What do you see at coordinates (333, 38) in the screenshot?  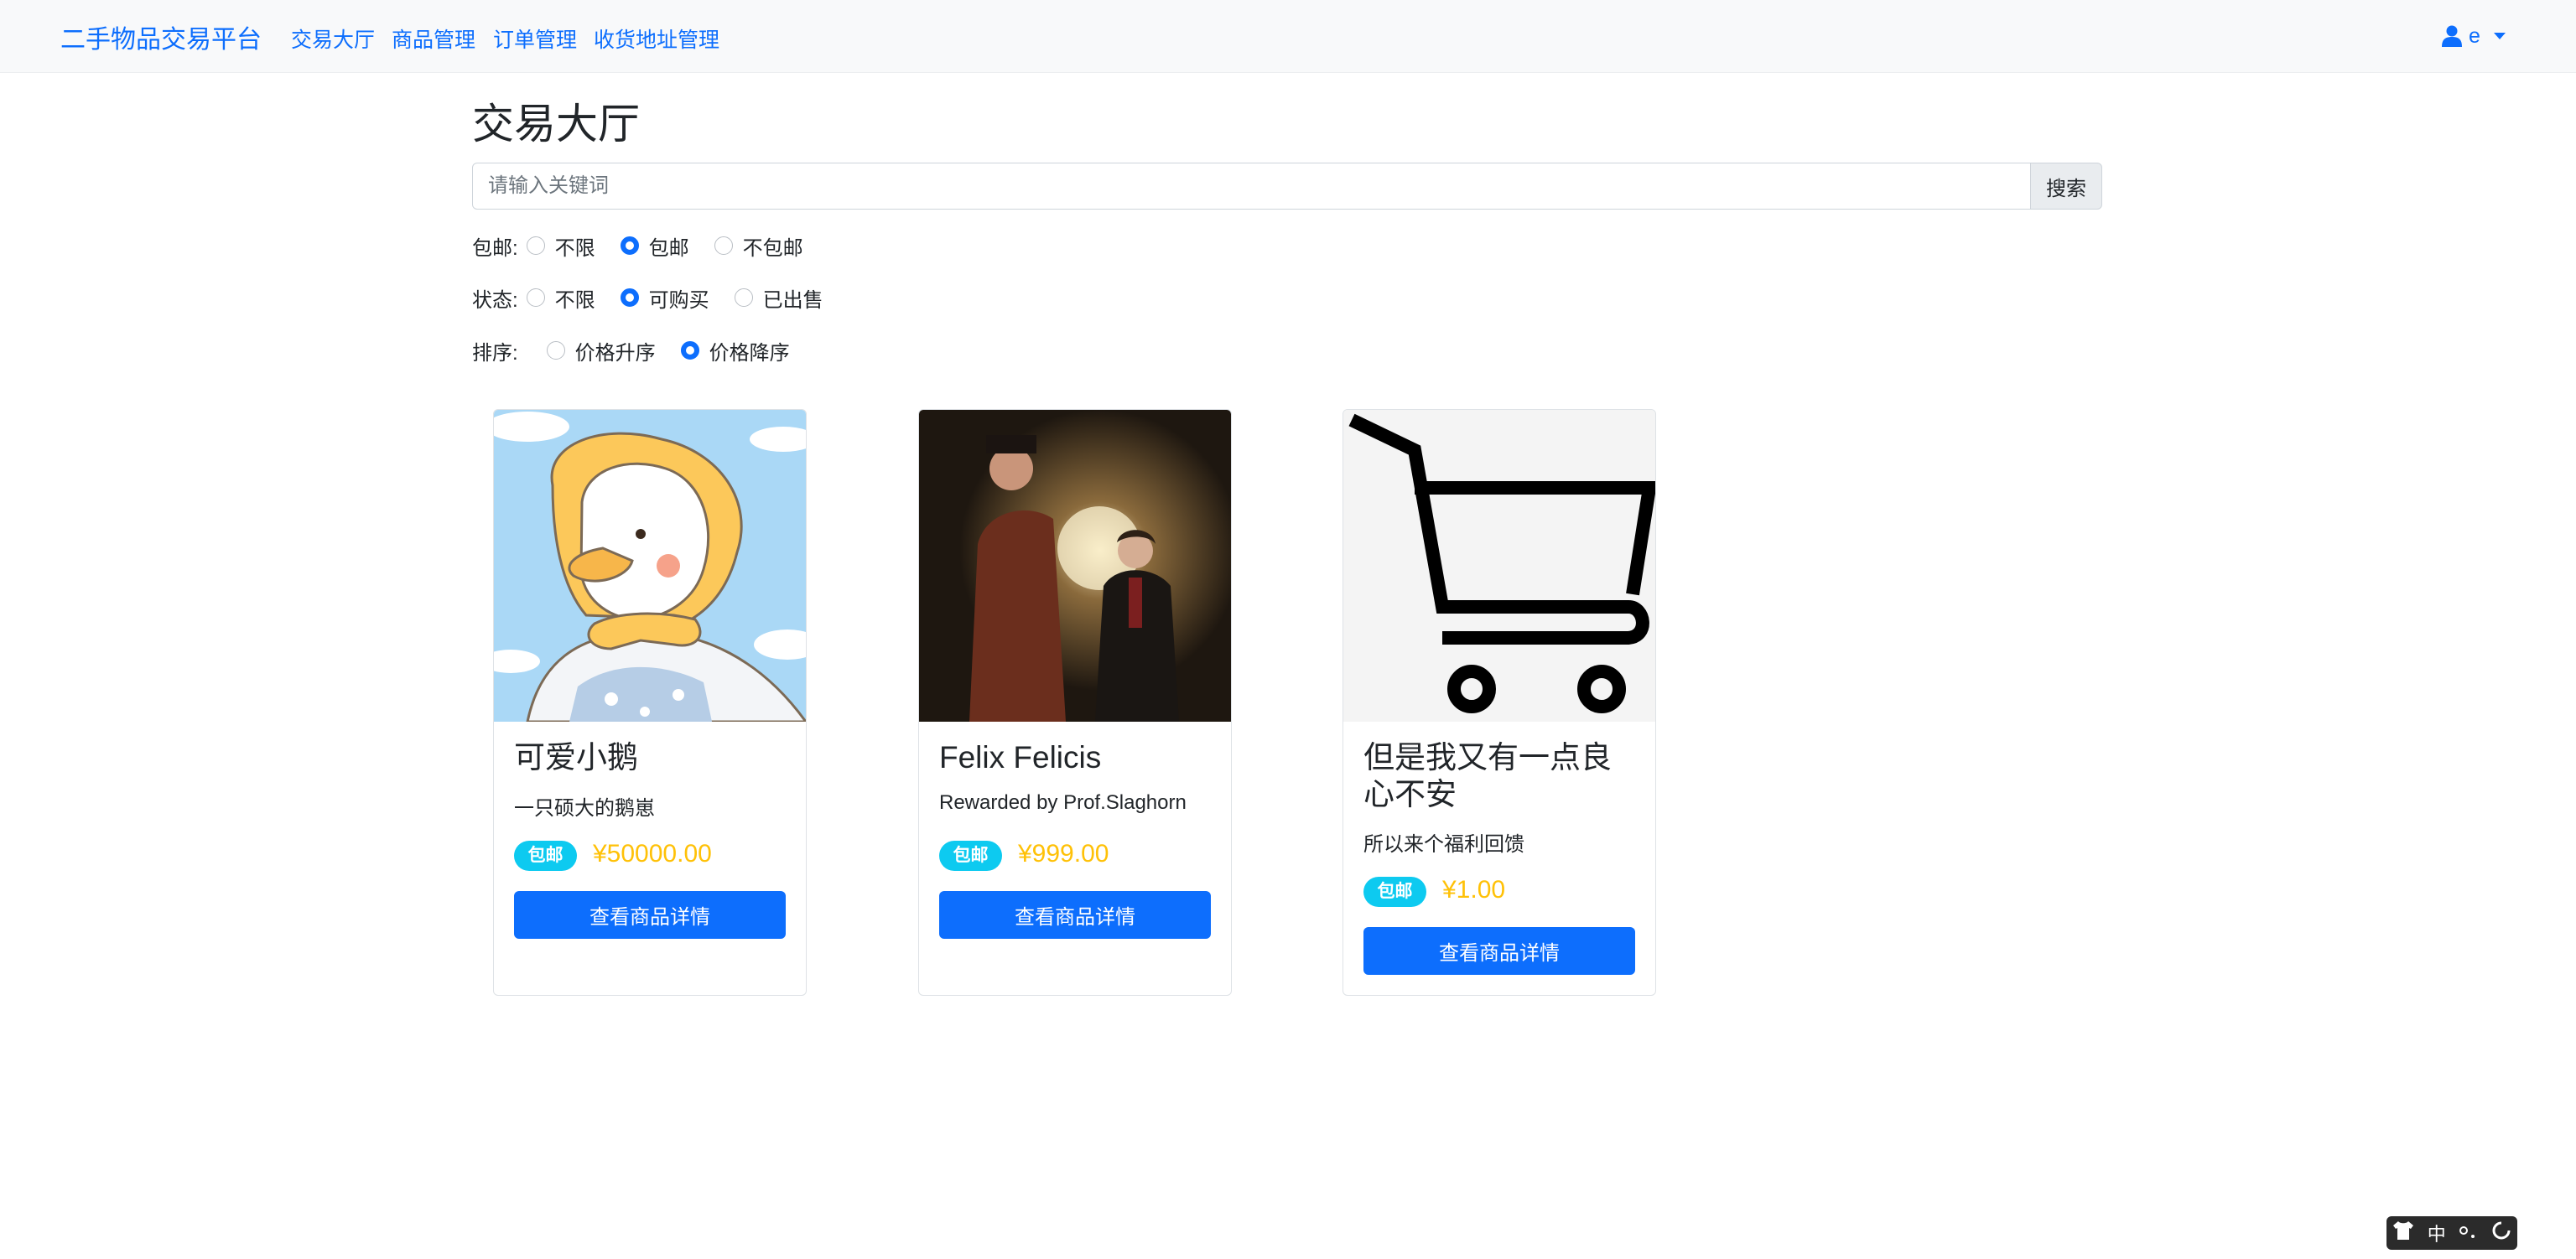 I see `nav-link-trading-hall: 交易大厅` at bounding box center [333, 38].